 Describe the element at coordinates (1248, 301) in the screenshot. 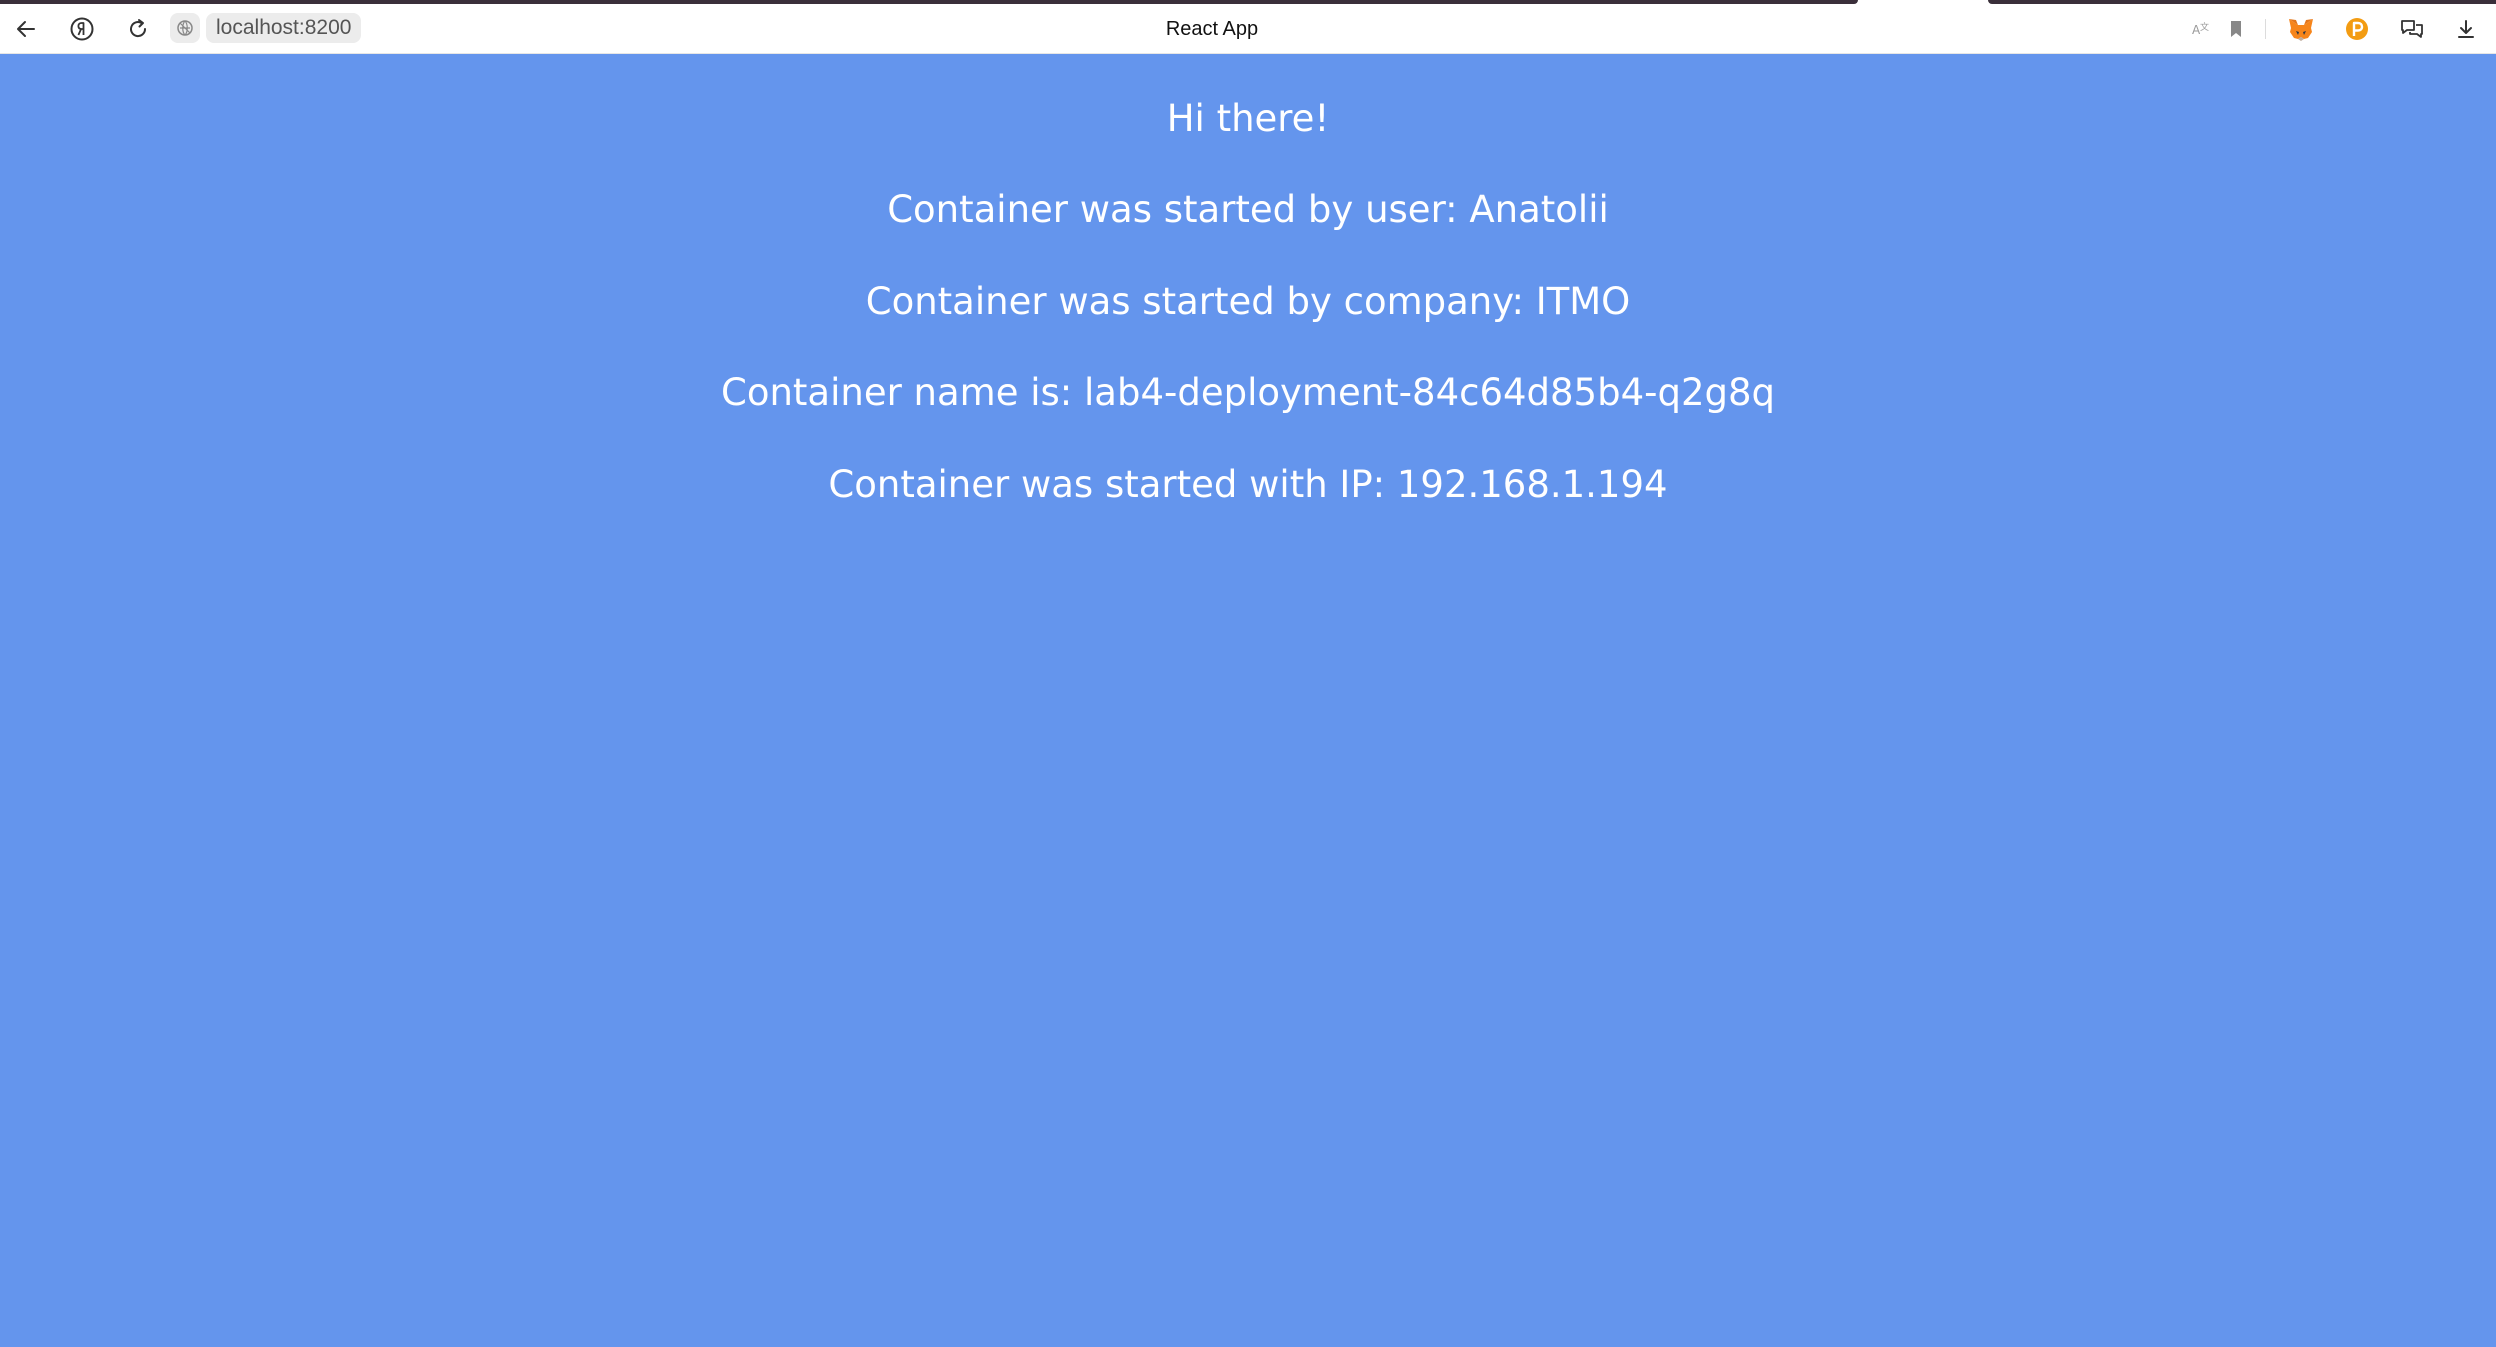

I see `container-company-text: Container was started by company: ITMO` at that location.